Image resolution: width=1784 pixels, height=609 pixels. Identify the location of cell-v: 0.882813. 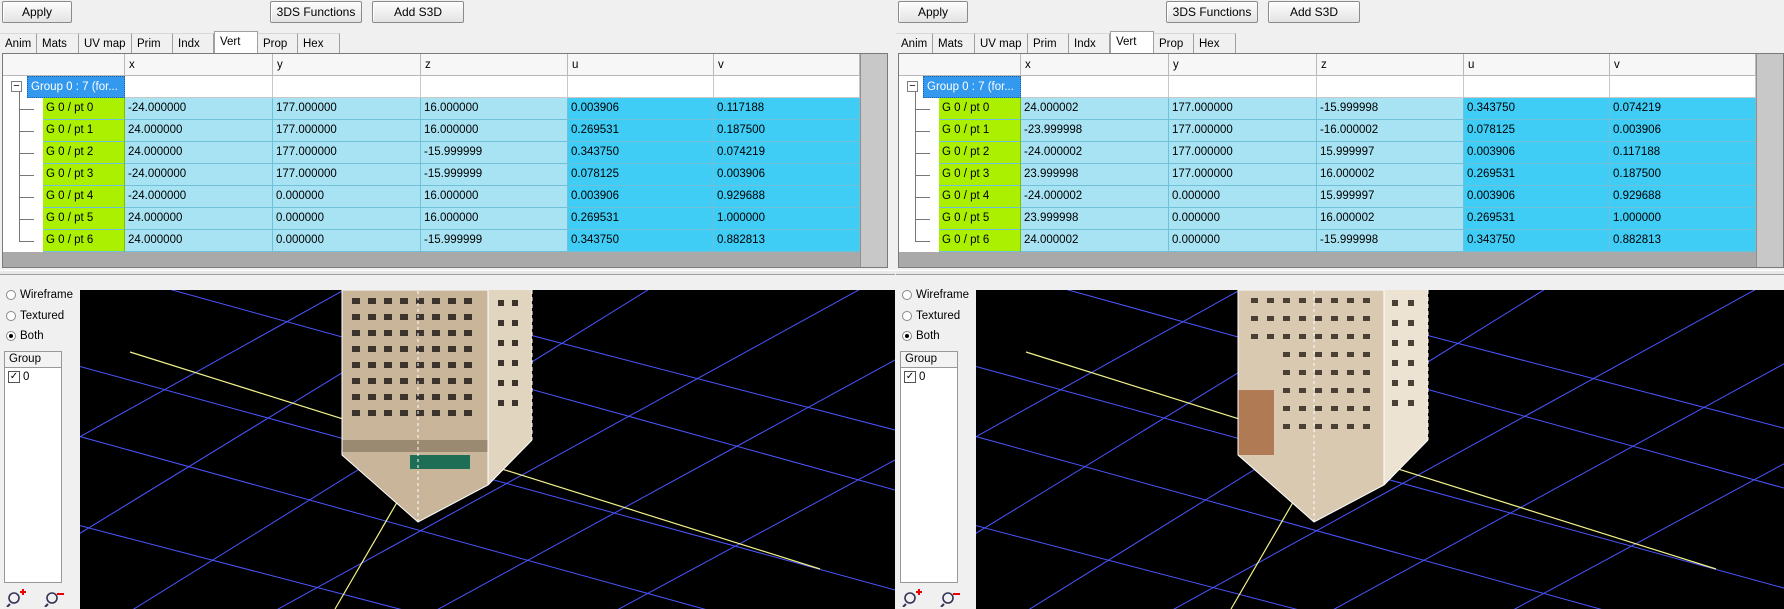
(1683, 241).